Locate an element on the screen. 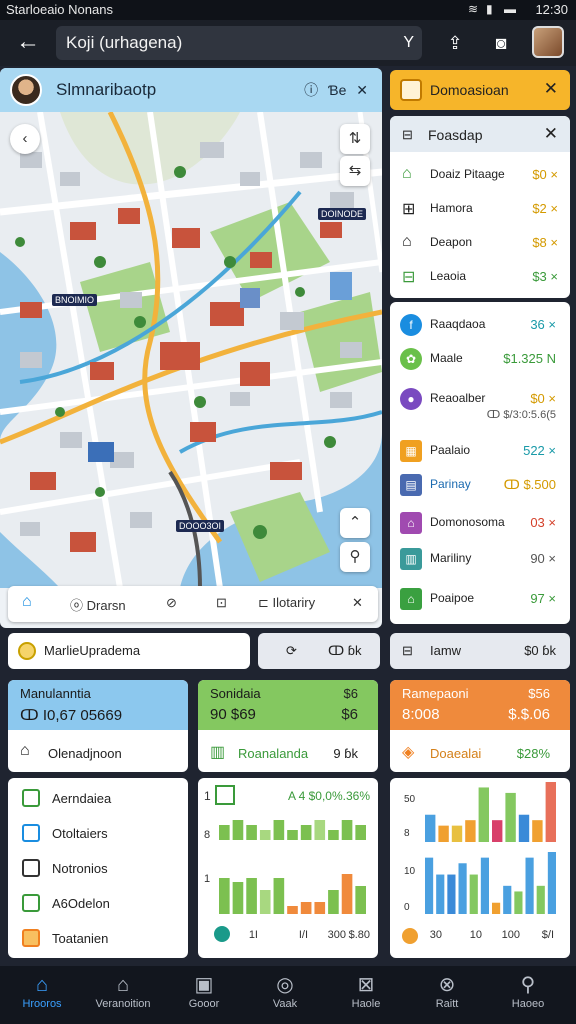  list-item: ✿ Maale $1.325 N is located at coordinates (480, 360).